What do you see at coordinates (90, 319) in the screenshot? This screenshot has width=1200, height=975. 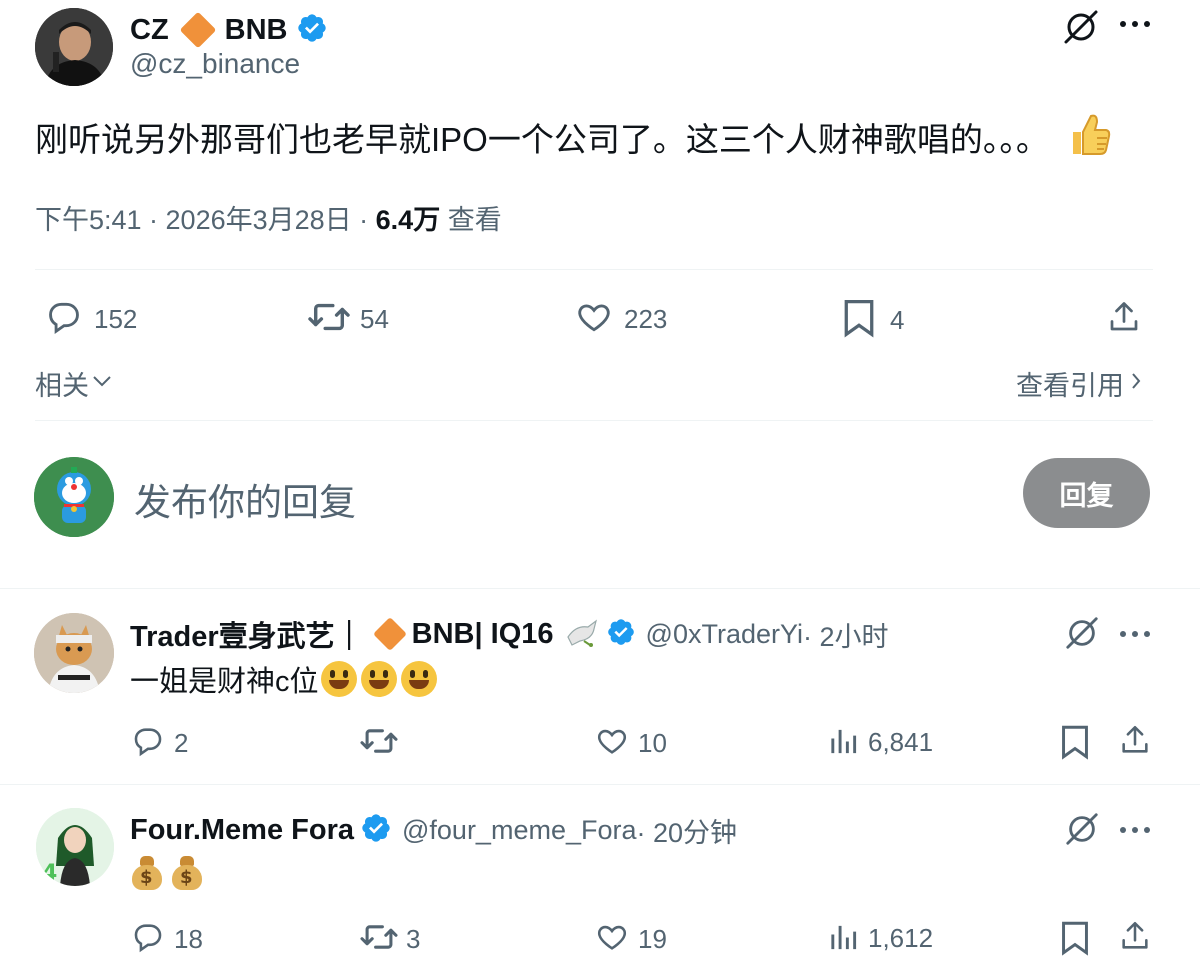 I see `reply-action: 152` at bounding box center [90, 319].